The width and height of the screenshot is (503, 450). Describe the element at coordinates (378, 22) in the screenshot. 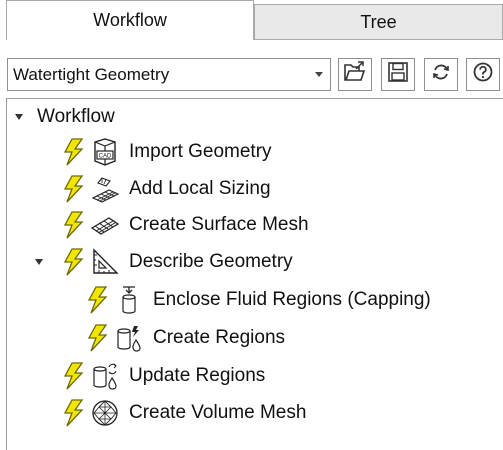

I see `tab-tree: Tree` at that location.